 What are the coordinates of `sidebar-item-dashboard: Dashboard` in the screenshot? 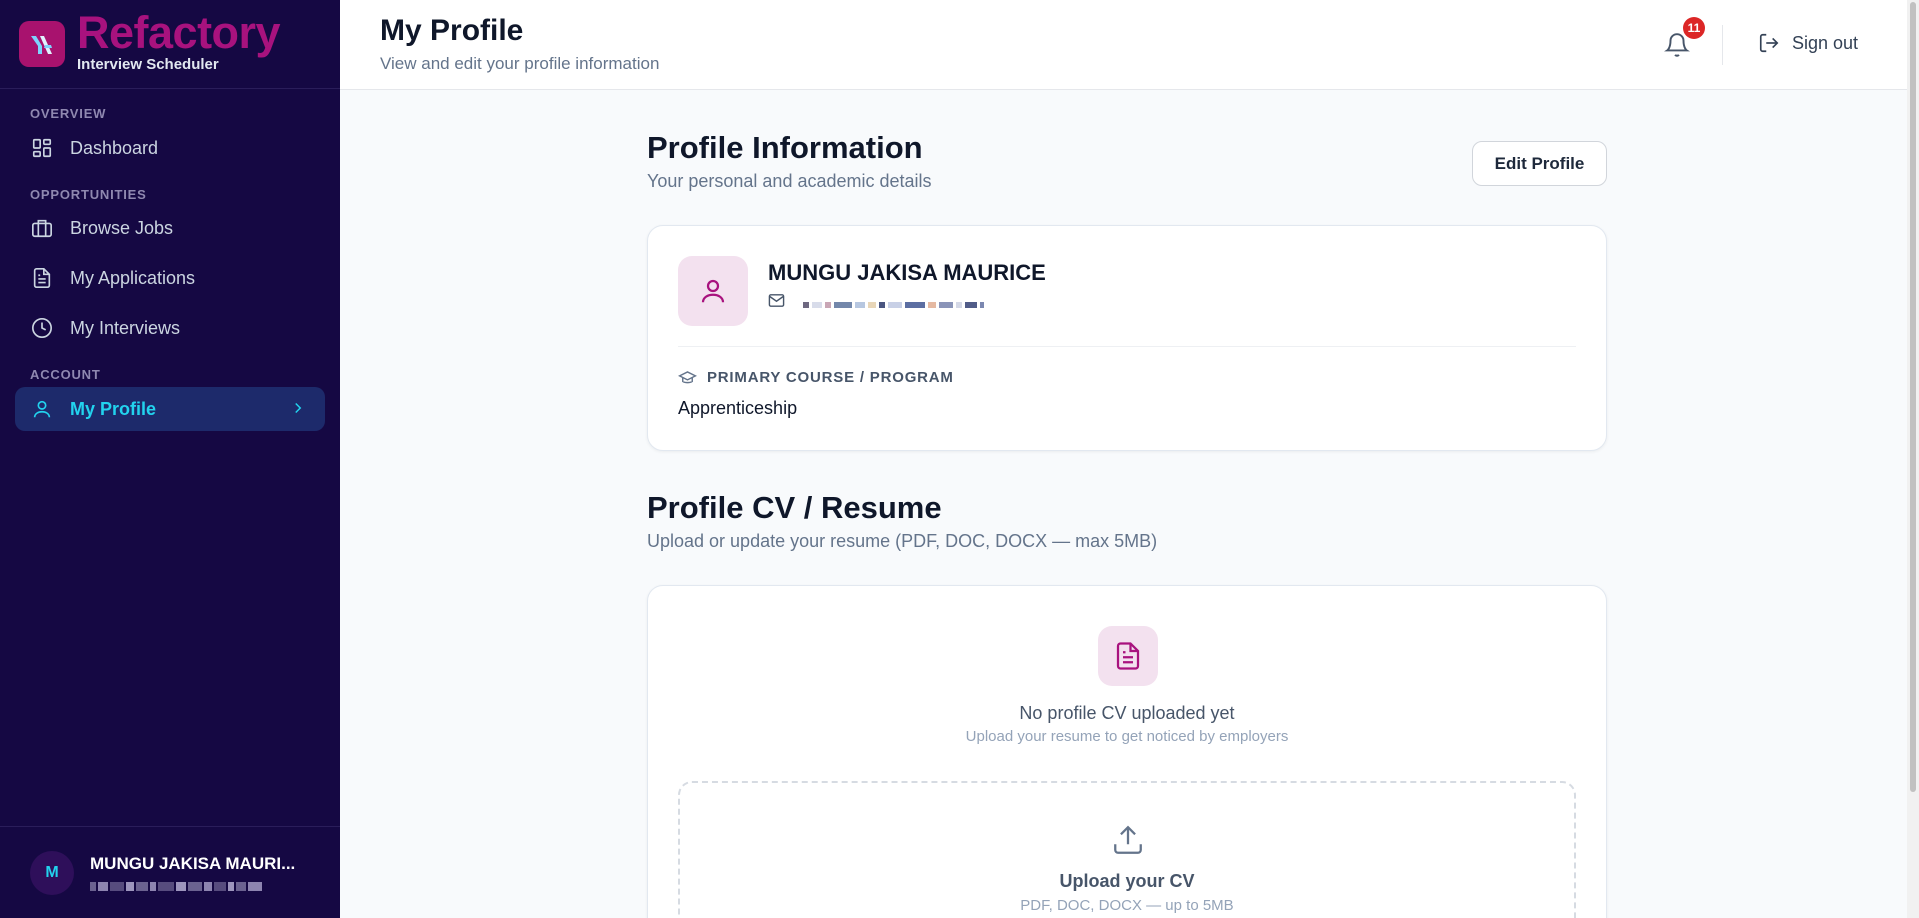 It's located at (170, 148).